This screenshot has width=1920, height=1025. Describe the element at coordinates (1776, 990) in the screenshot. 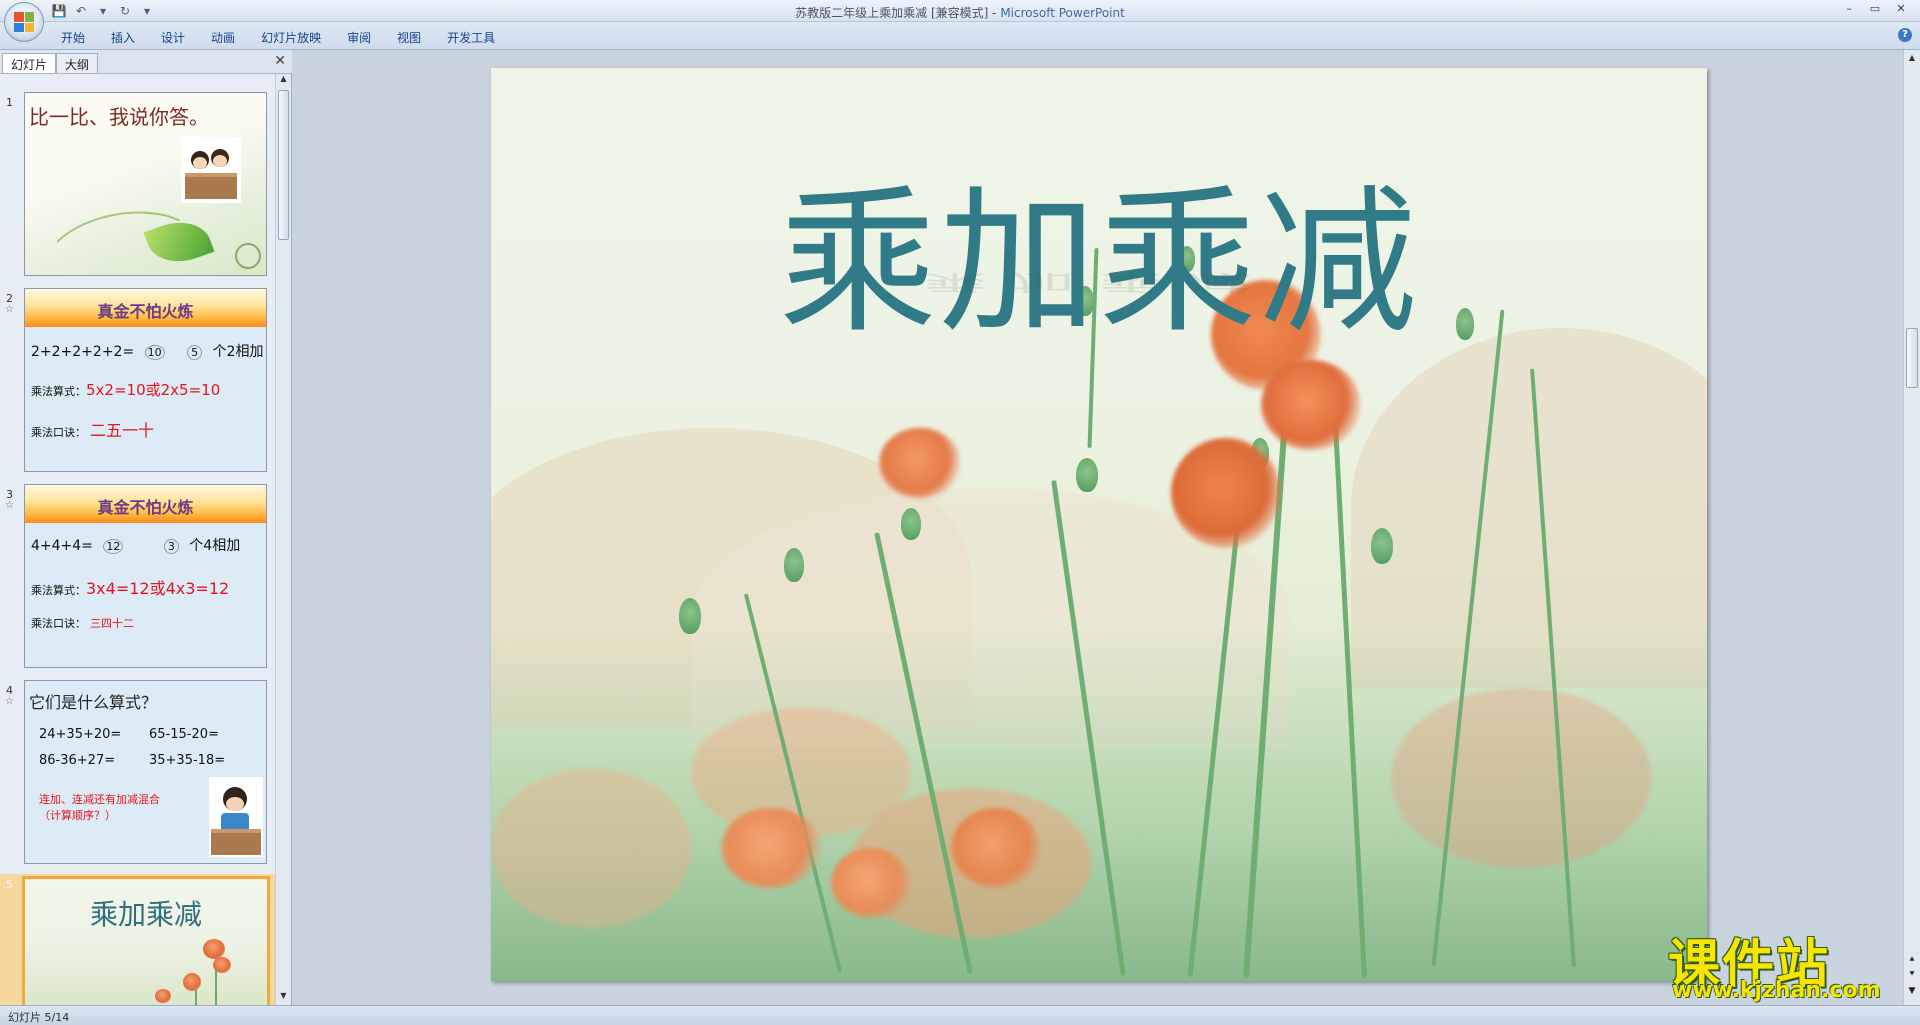

I see `watermark-url: www.kjzhan.com` at that location.